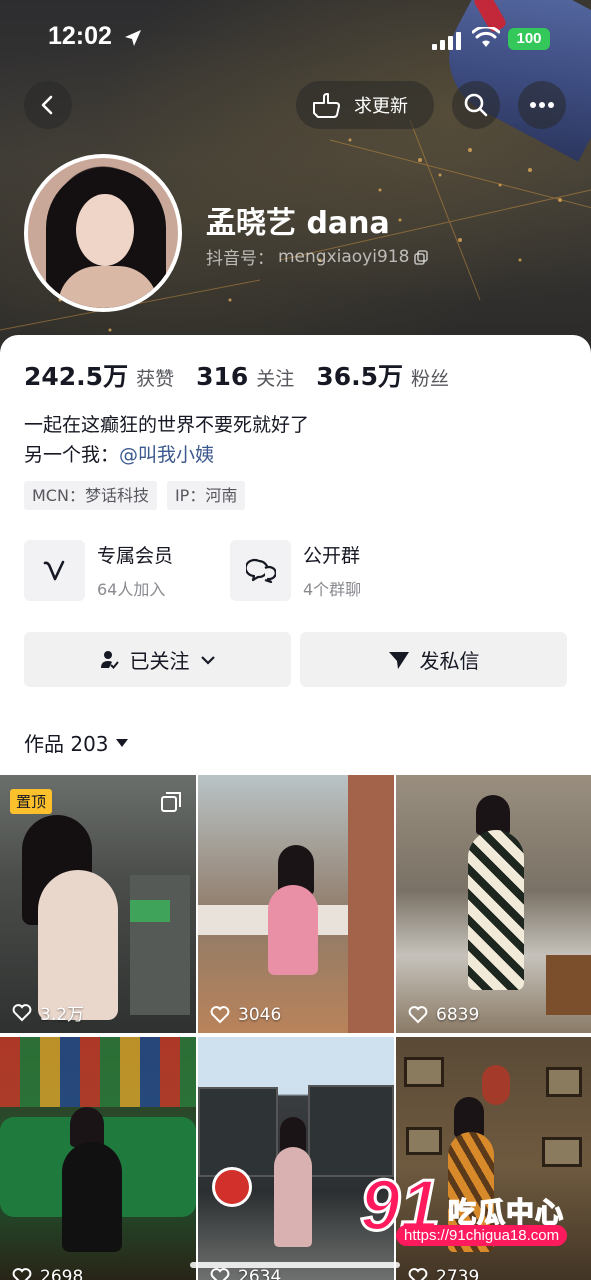 The width and height of the screenshot is (591, 1280). What do you see at coordinates (133, 38) in the screenshot?
I see `location-arrow-icon` at bounding box center [133, 38].